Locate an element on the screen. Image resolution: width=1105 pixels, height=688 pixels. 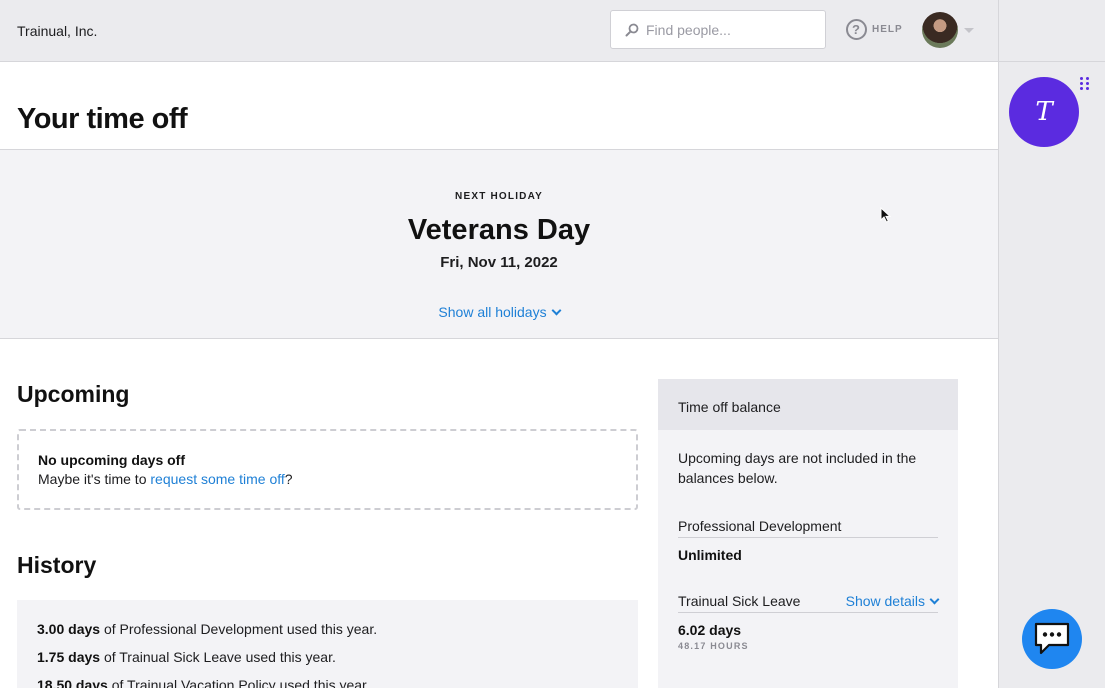
prompt-text: Maybe it's time to is located at coordinates (94, 479).